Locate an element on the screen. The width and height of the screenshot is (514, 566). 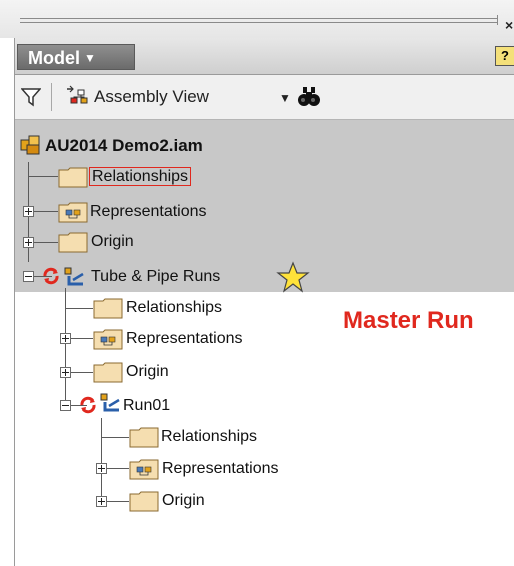
dropdown-arrow-icon: ▼ is located at coordinates (285, 98).